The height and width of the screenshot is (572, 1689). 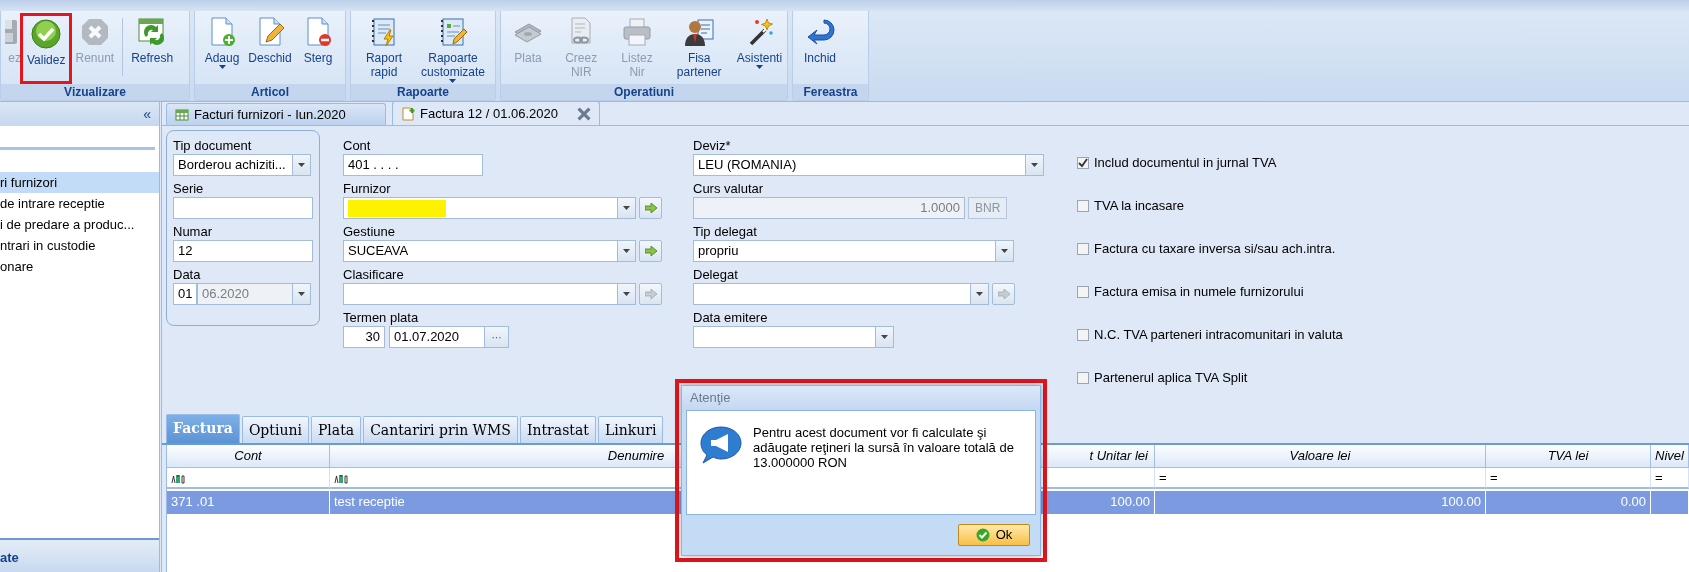 What do you see at coordinates (384, 49) in the screenshot?
I see `toolbar-button: Raport rapid` at bounding box center [384, 49].